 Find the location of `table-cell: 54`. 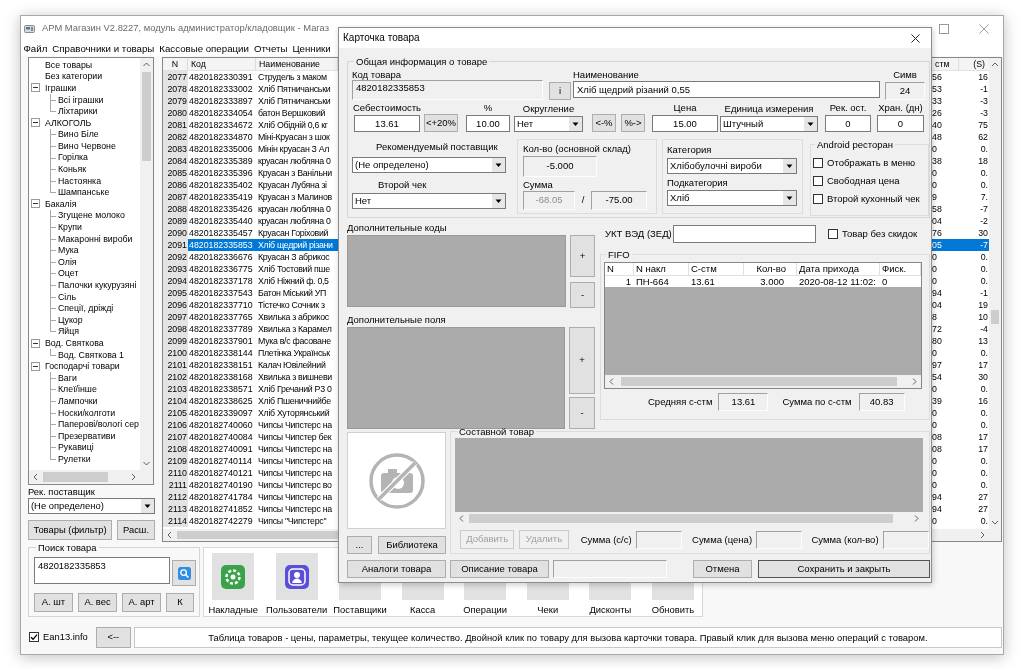

table-cell: 54 is located at coordinates (945, 377).